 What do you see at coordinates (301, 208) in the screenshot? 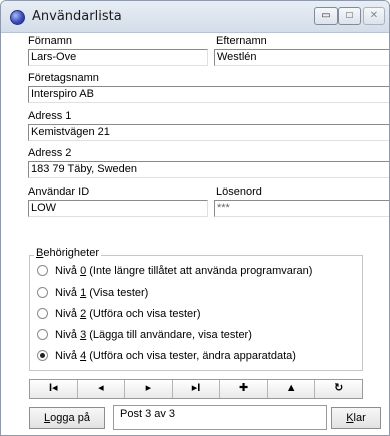
I see `password-field: ***` at bounding box center [301, 208].